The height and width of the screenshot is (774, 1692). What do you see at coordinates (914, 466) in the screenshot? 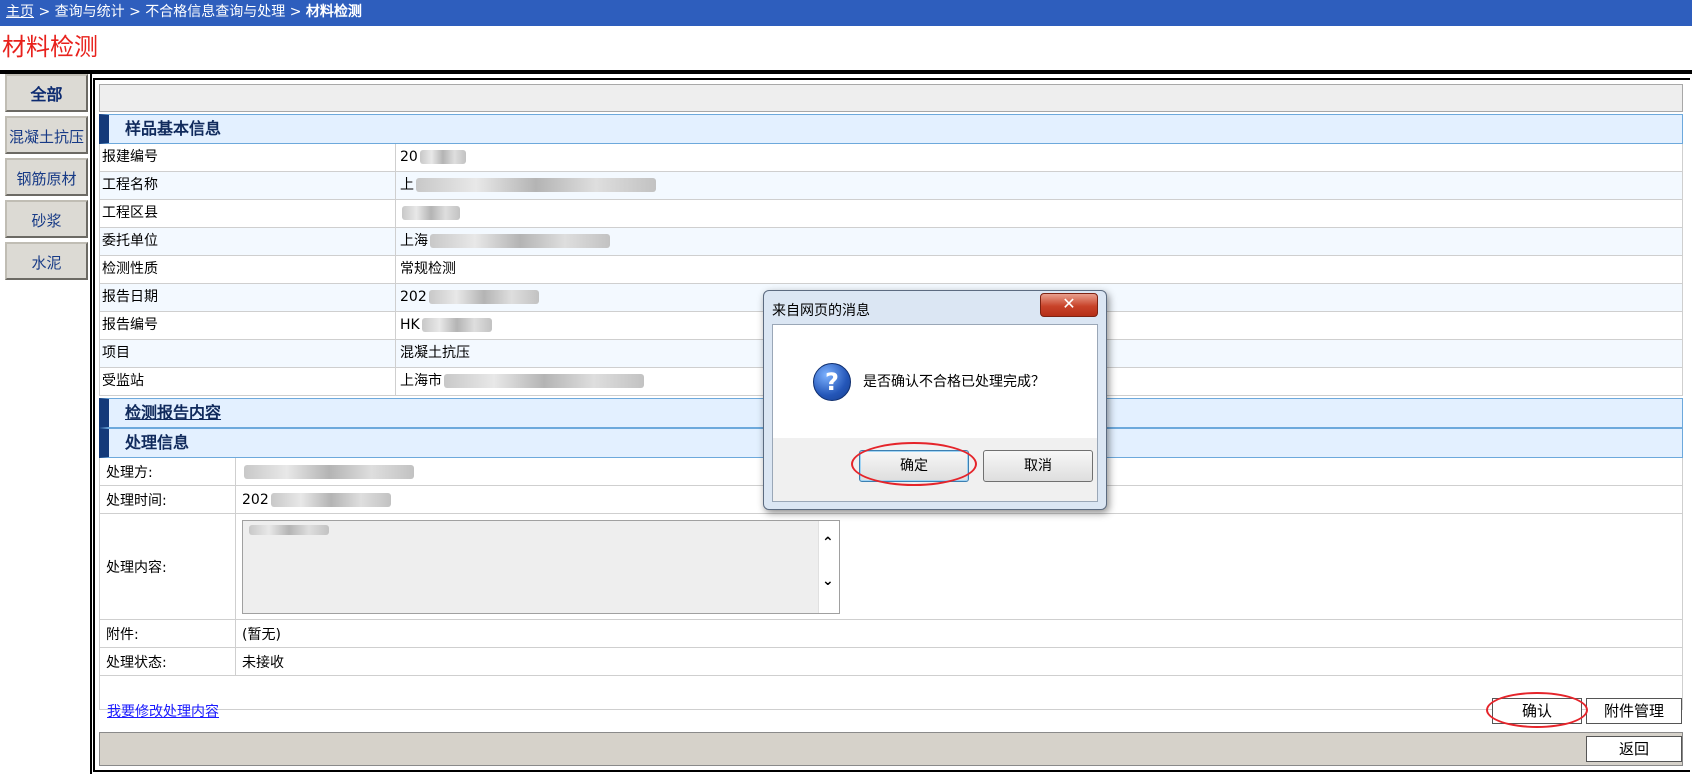
I see `ok-button: 确定` at bounding box center [914, 466].